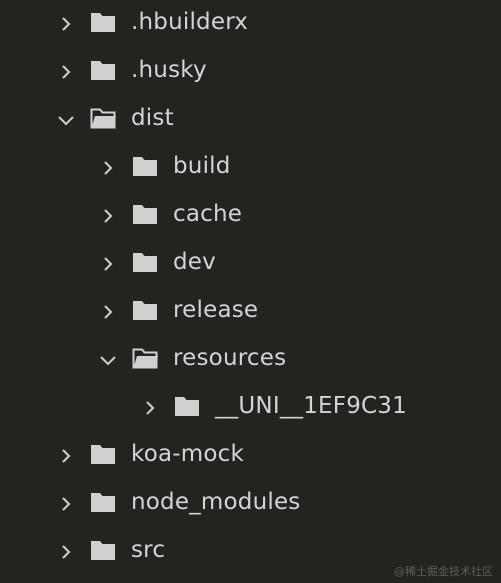 The width and height of the screenshot is (501, 583). Describe the element at coordinates (250, 264) in the screenshot. I see `tree-item-dev: dev` at that location.